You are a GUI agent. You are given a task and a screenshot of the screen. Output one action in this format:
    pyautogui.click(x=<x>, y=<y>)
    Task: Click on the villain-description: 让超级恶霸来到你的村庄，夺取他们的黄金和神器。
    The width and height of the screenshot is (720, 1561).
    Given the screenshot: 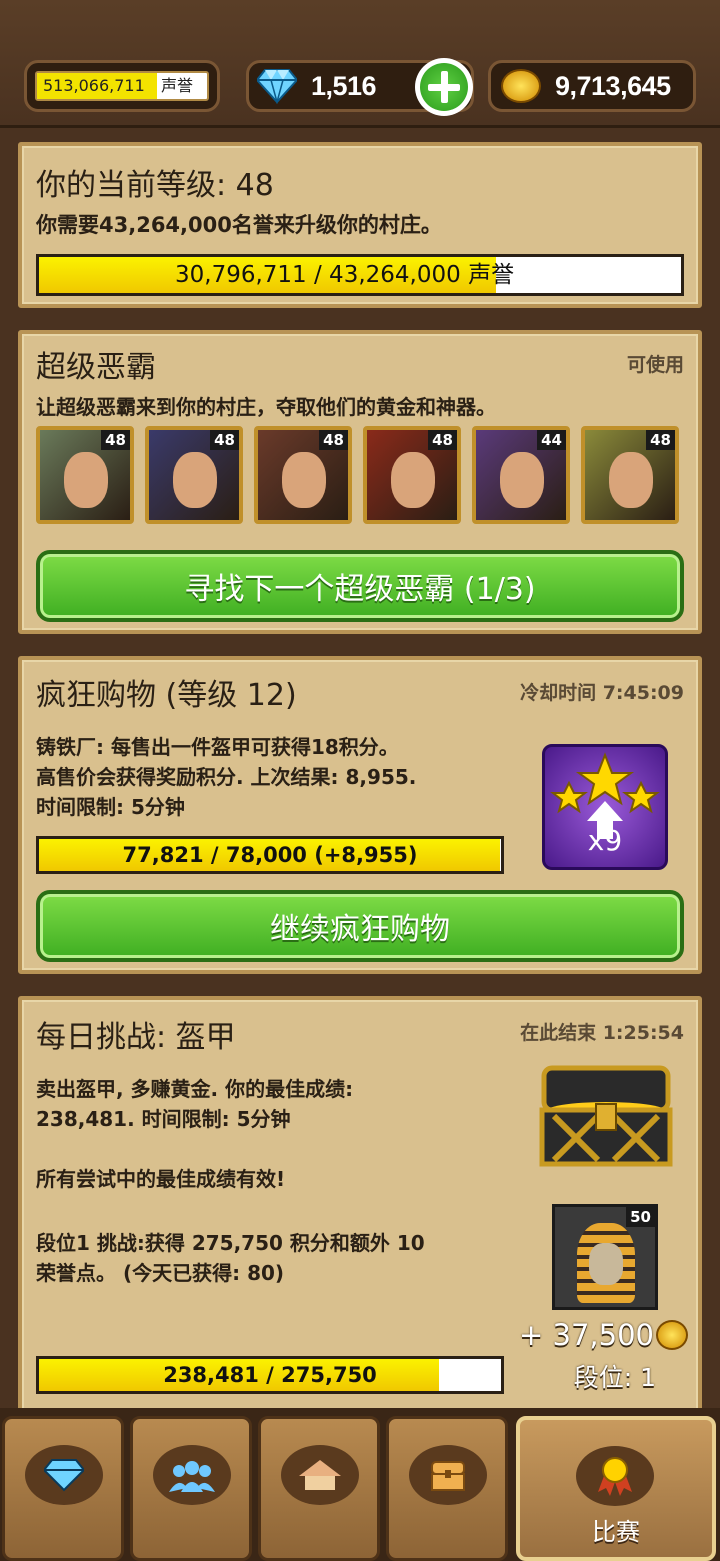 What is the action you would take?
    pyautogui.click(x=266, y=407)
    